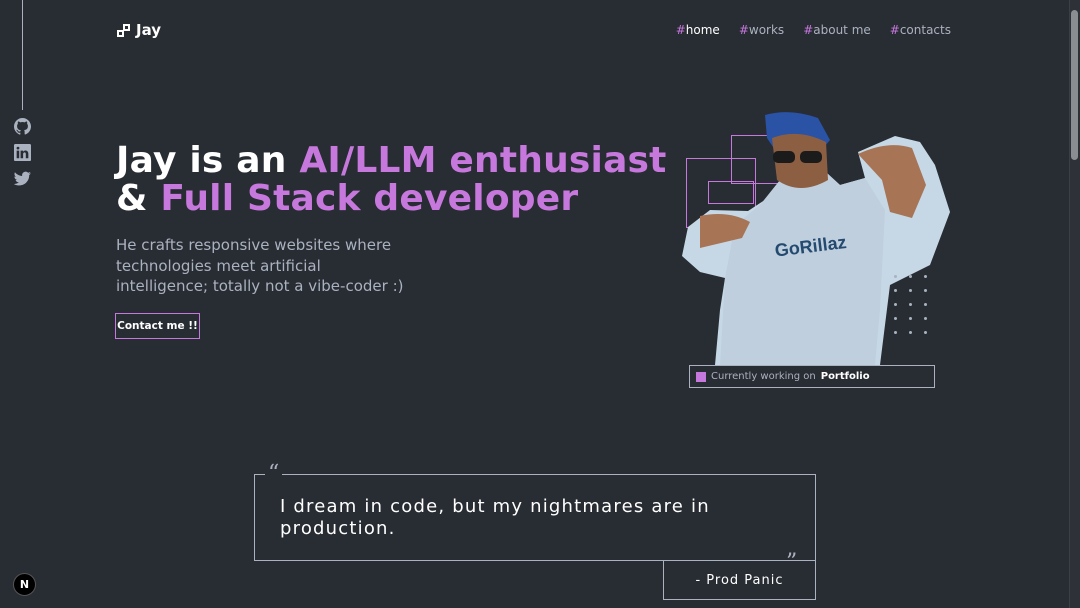 This screenshot has width=1080, height=608. What do you see at coordinates (23, 127) in the screenshot?
I see `github-icon` at bounding box center [23, 127].